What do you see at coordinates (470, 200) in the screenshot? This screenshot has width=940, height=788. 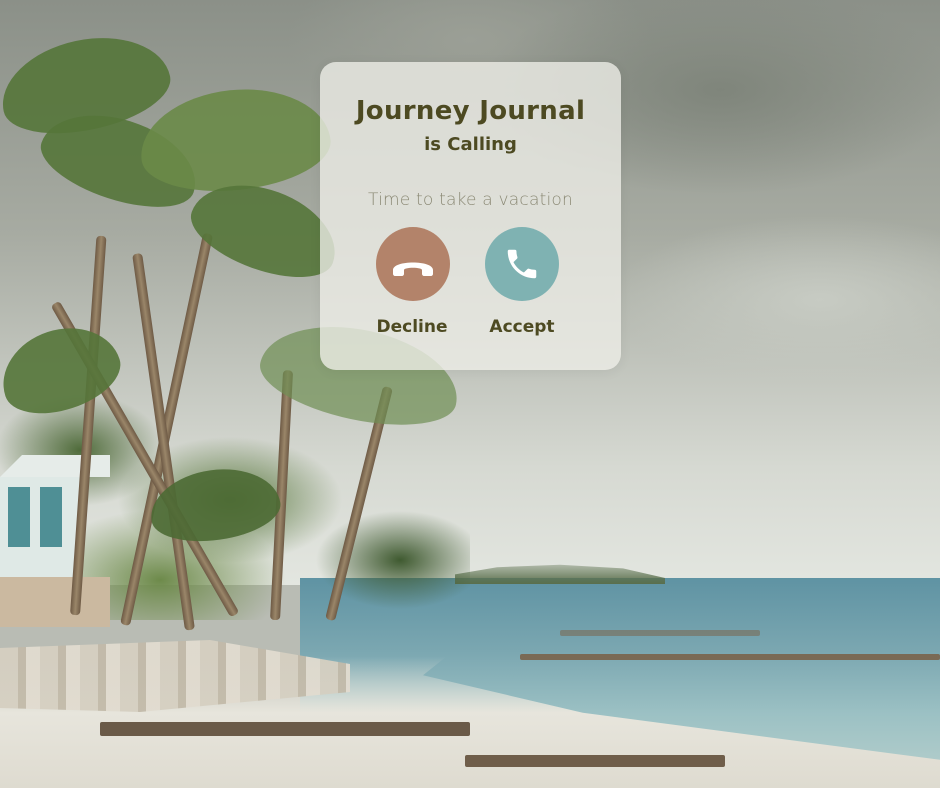 I see `call-message: Time to take a vacation` at bounding box center [470, 200].